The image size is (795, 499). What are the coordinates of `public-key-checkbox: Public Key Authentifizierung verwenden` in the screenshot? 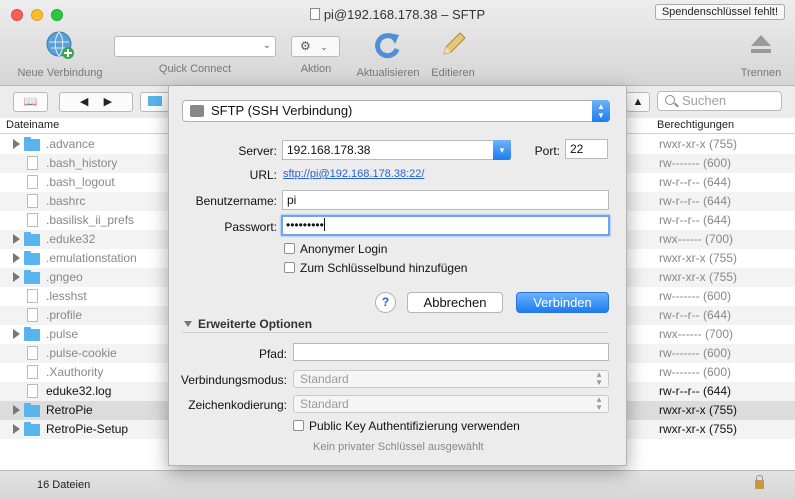 It's located at (406, 426).